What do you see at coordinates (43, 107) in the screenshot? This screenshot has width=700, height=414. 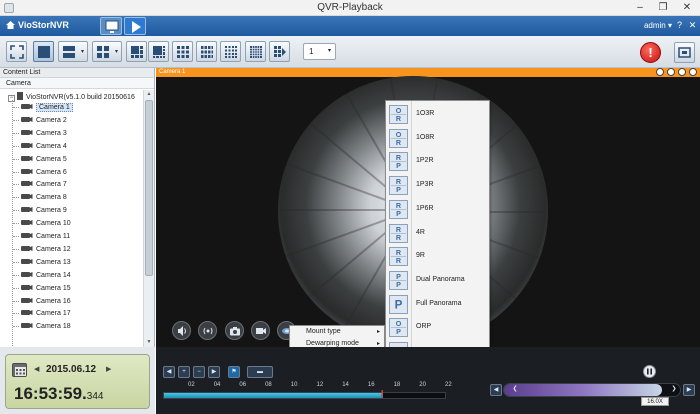 I see `camera-tree-item: Camera 1` at bounding box center [43, 107].